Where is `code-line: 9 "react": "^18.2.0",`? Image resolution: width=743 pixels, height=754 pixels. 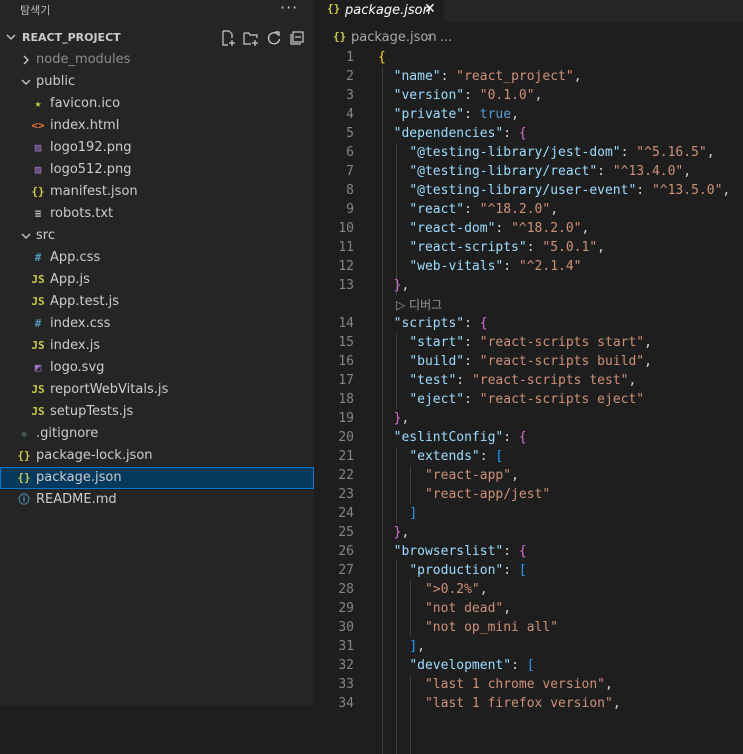
code-line: 9 "react": "^18.2.0", is located at coordinates (528, 209).